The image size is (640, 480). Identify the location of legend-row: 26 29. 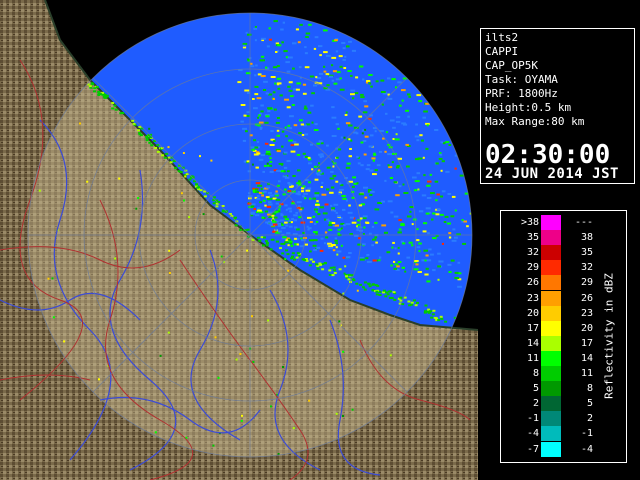
(551, 283).